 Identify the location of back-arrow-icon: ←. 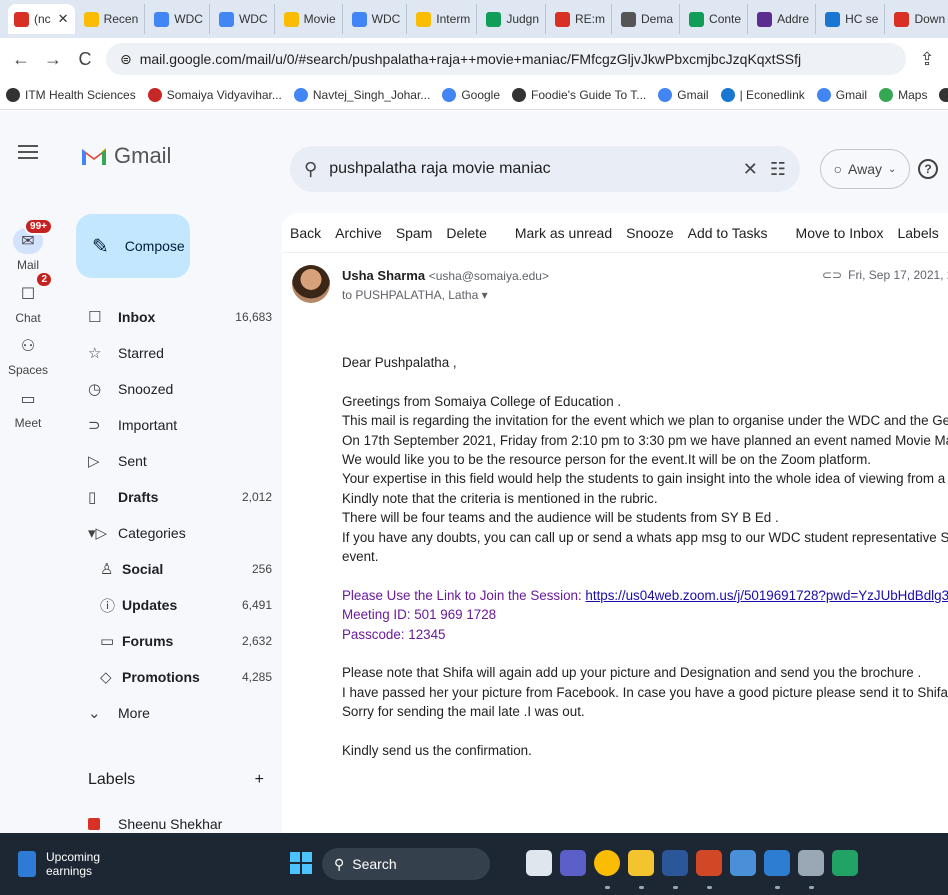
(21, 59).